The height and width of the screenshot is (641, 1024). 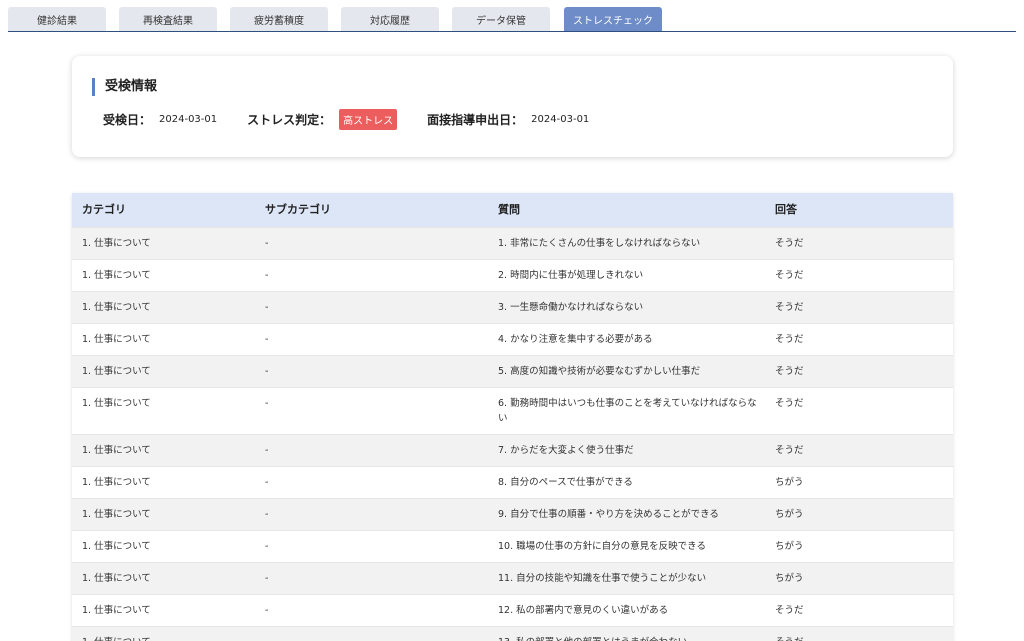 What do you see at coordinates (602, 546) in the screenshot?
I see `row-question: 10. 職場の仕事の方針に自分の意見を反映できる` at bounding box center [602, 546].